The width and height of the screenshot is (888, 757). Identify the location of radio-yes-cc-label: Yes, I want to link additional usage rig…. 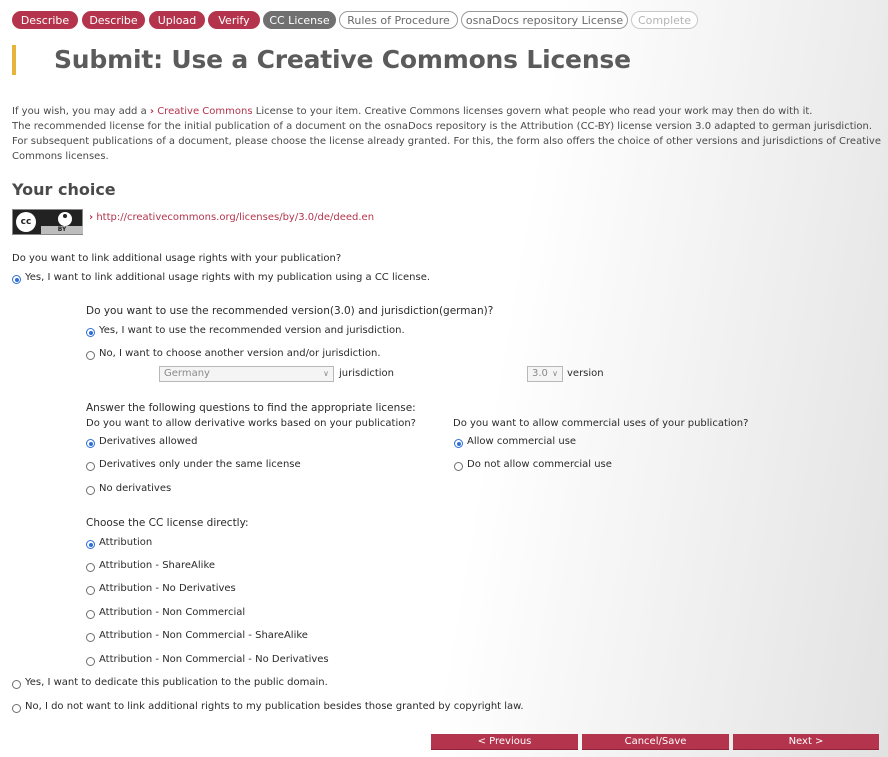
(228, 277).